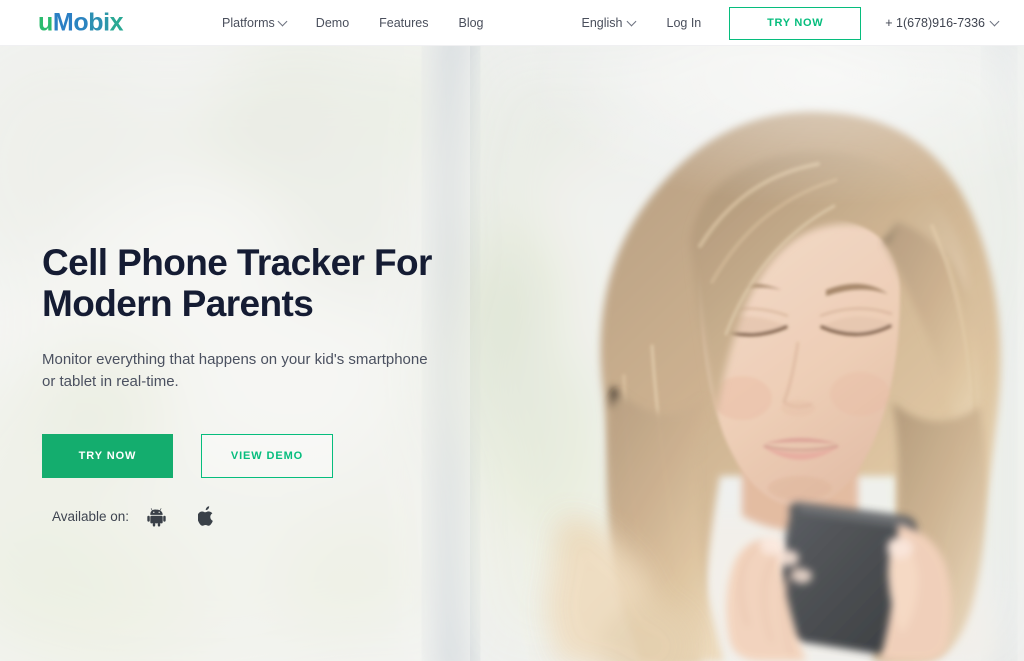 The height and width of the screenshot is (661, 1024). Describe the element at coordinates (248, 23) in the screenshot. I see `nav-item-platforms-label: Platforms` at that location.